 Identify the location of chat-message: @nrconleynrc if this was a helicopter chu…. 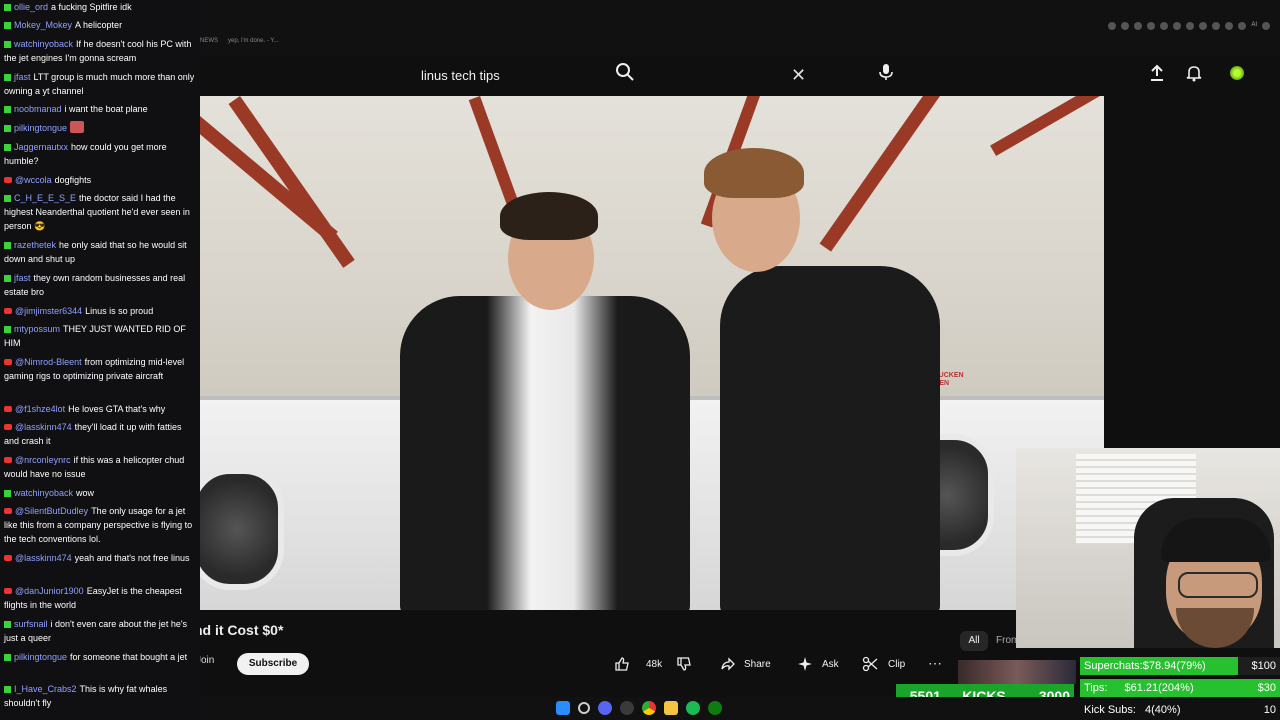
(101, 467).